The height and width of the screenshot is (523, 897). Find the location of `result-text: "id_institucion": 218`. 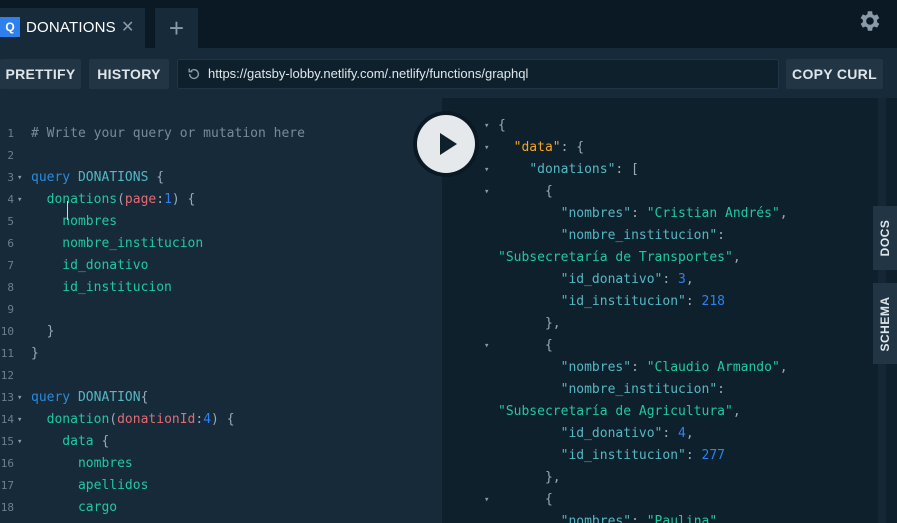

result-text: "id_institucion": 218 is located at coordinates (611, 302).